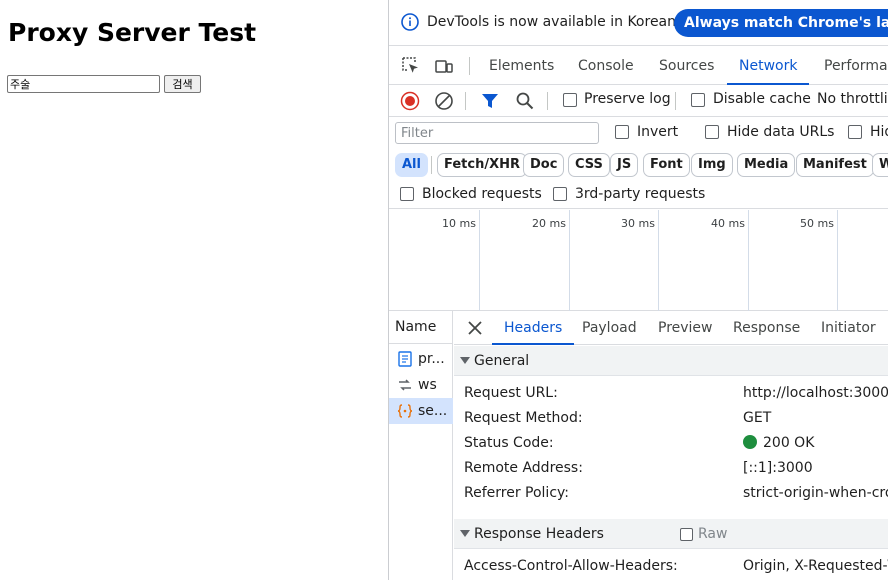  I want to click on section-title: Response Headers, so click(539, 534).